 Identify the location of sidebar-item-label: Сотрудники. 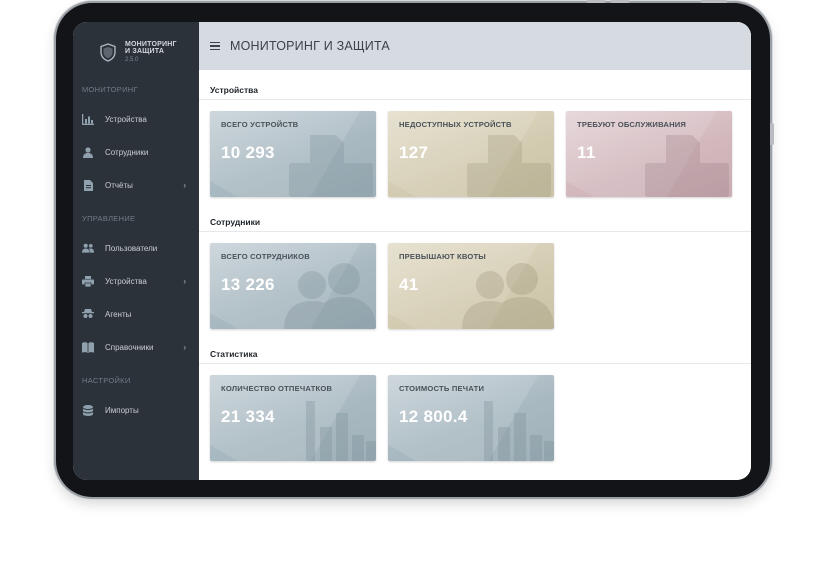
(127, 152).